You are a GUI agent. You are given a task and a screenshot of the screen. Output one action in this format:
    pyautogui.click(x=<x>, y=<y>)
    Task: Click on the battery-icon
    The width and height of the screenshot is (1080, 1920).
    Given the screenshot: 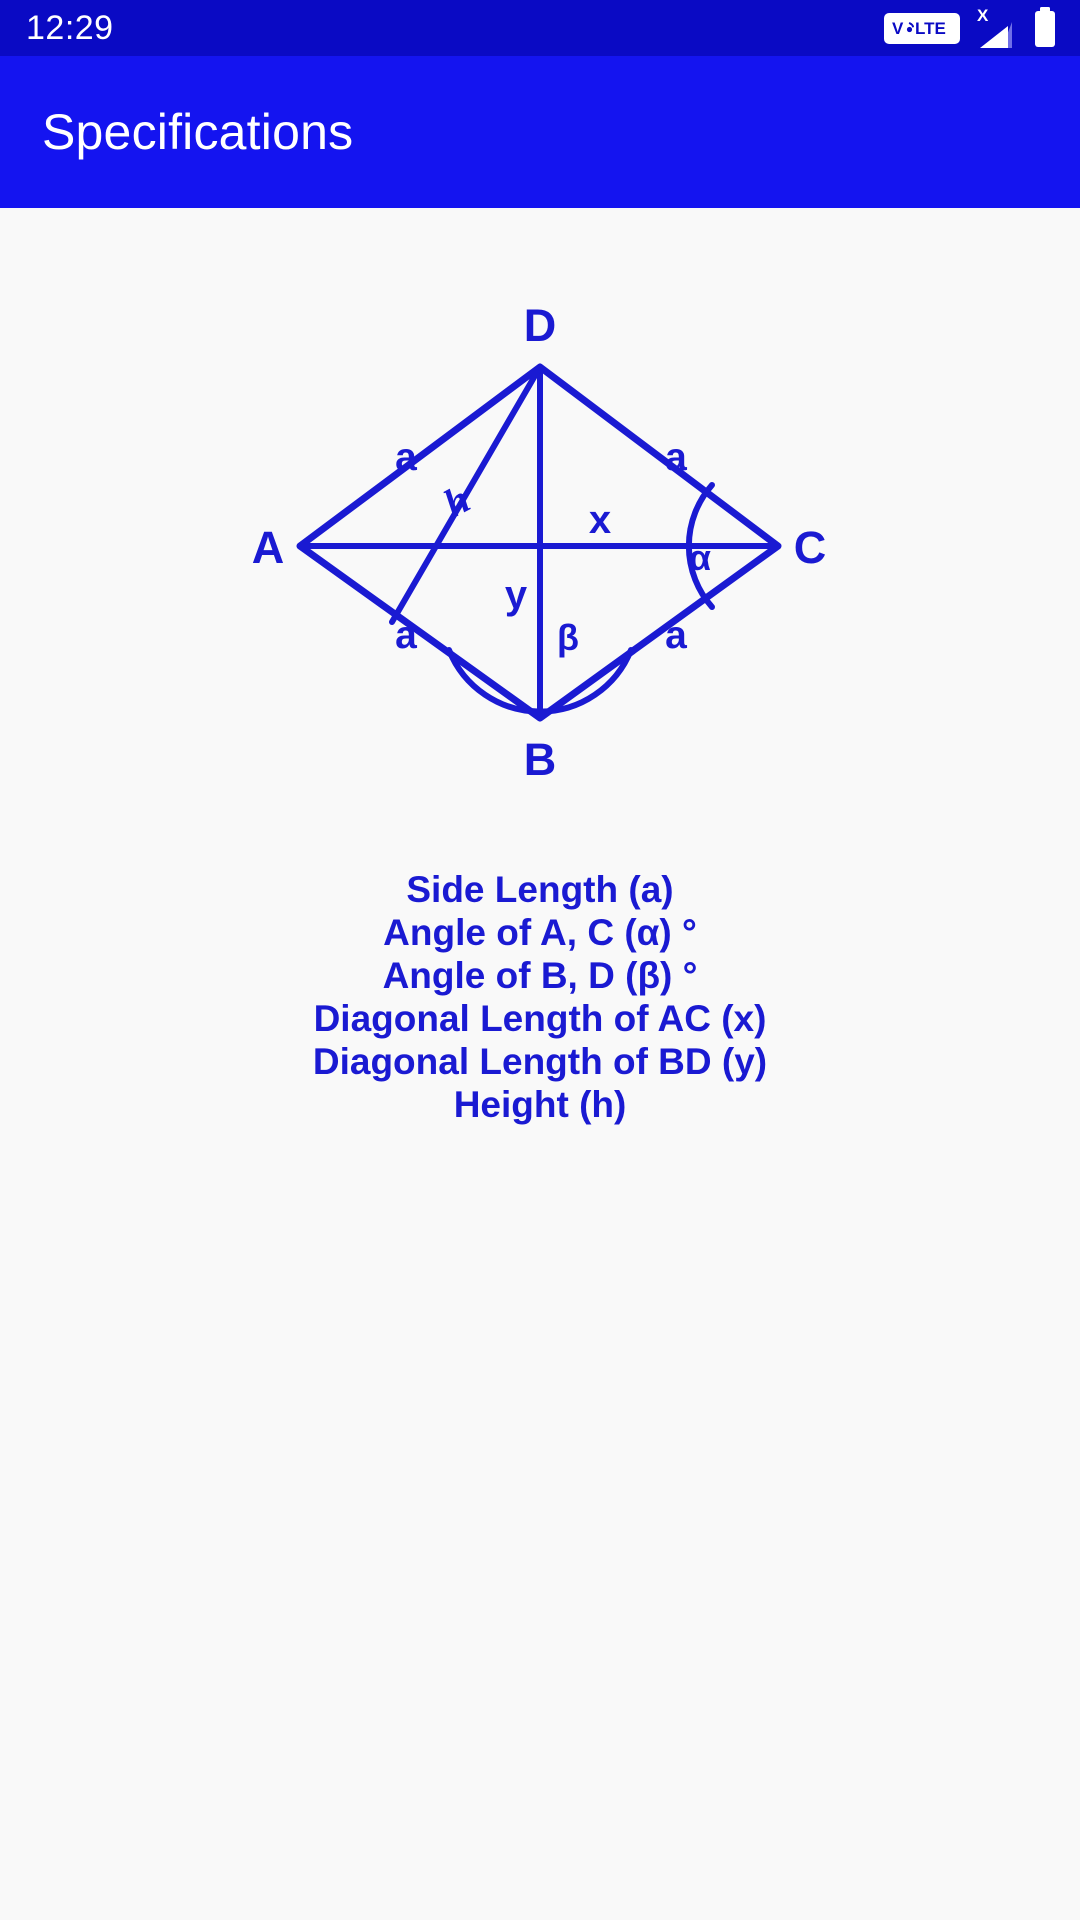 What is the action you would take?
    pyautogui.click(x=1045, y=28)
    